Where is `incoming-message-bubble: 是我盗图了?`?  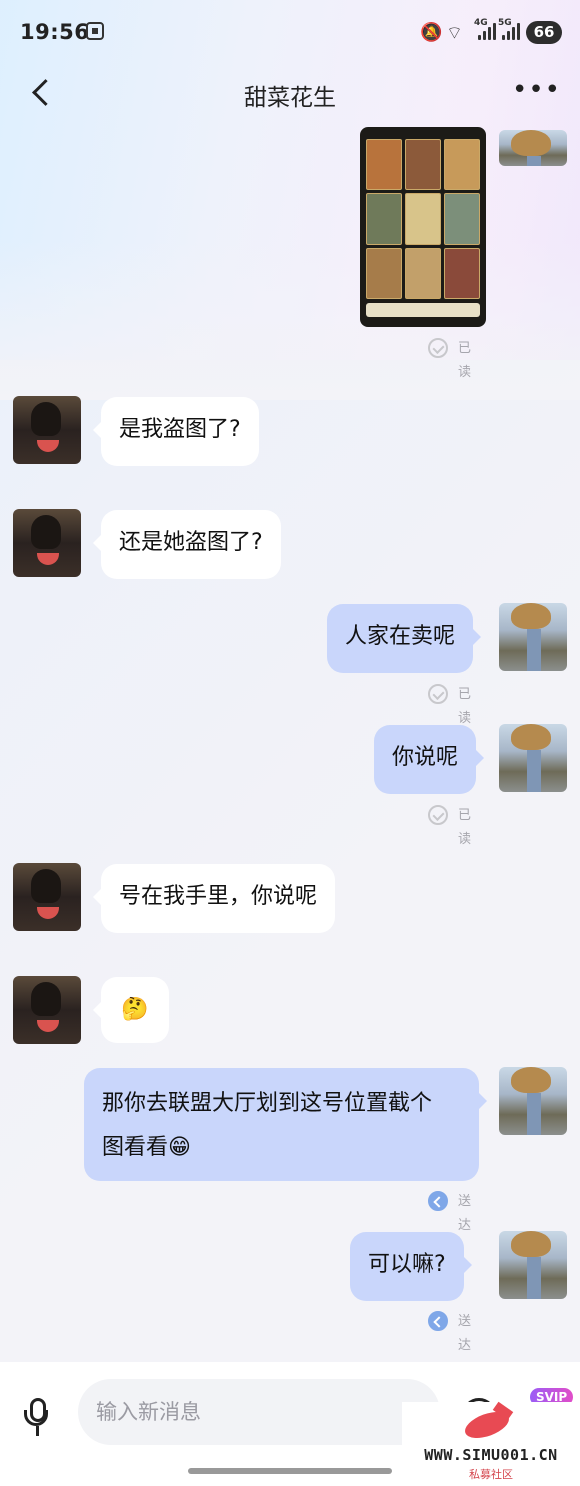
incoming-message-bubble: 是我盗图了? is located at coordinates (176, 431).